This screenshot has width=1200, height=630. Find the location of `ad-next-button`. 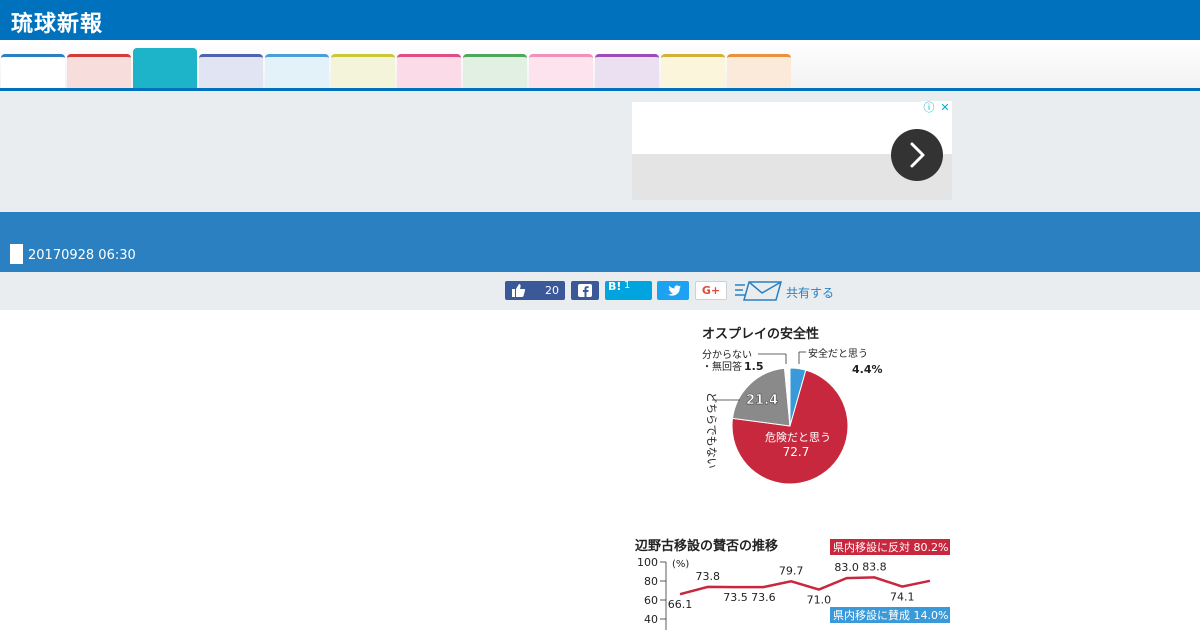

ad-next-button is located at coordinates (917, 155).